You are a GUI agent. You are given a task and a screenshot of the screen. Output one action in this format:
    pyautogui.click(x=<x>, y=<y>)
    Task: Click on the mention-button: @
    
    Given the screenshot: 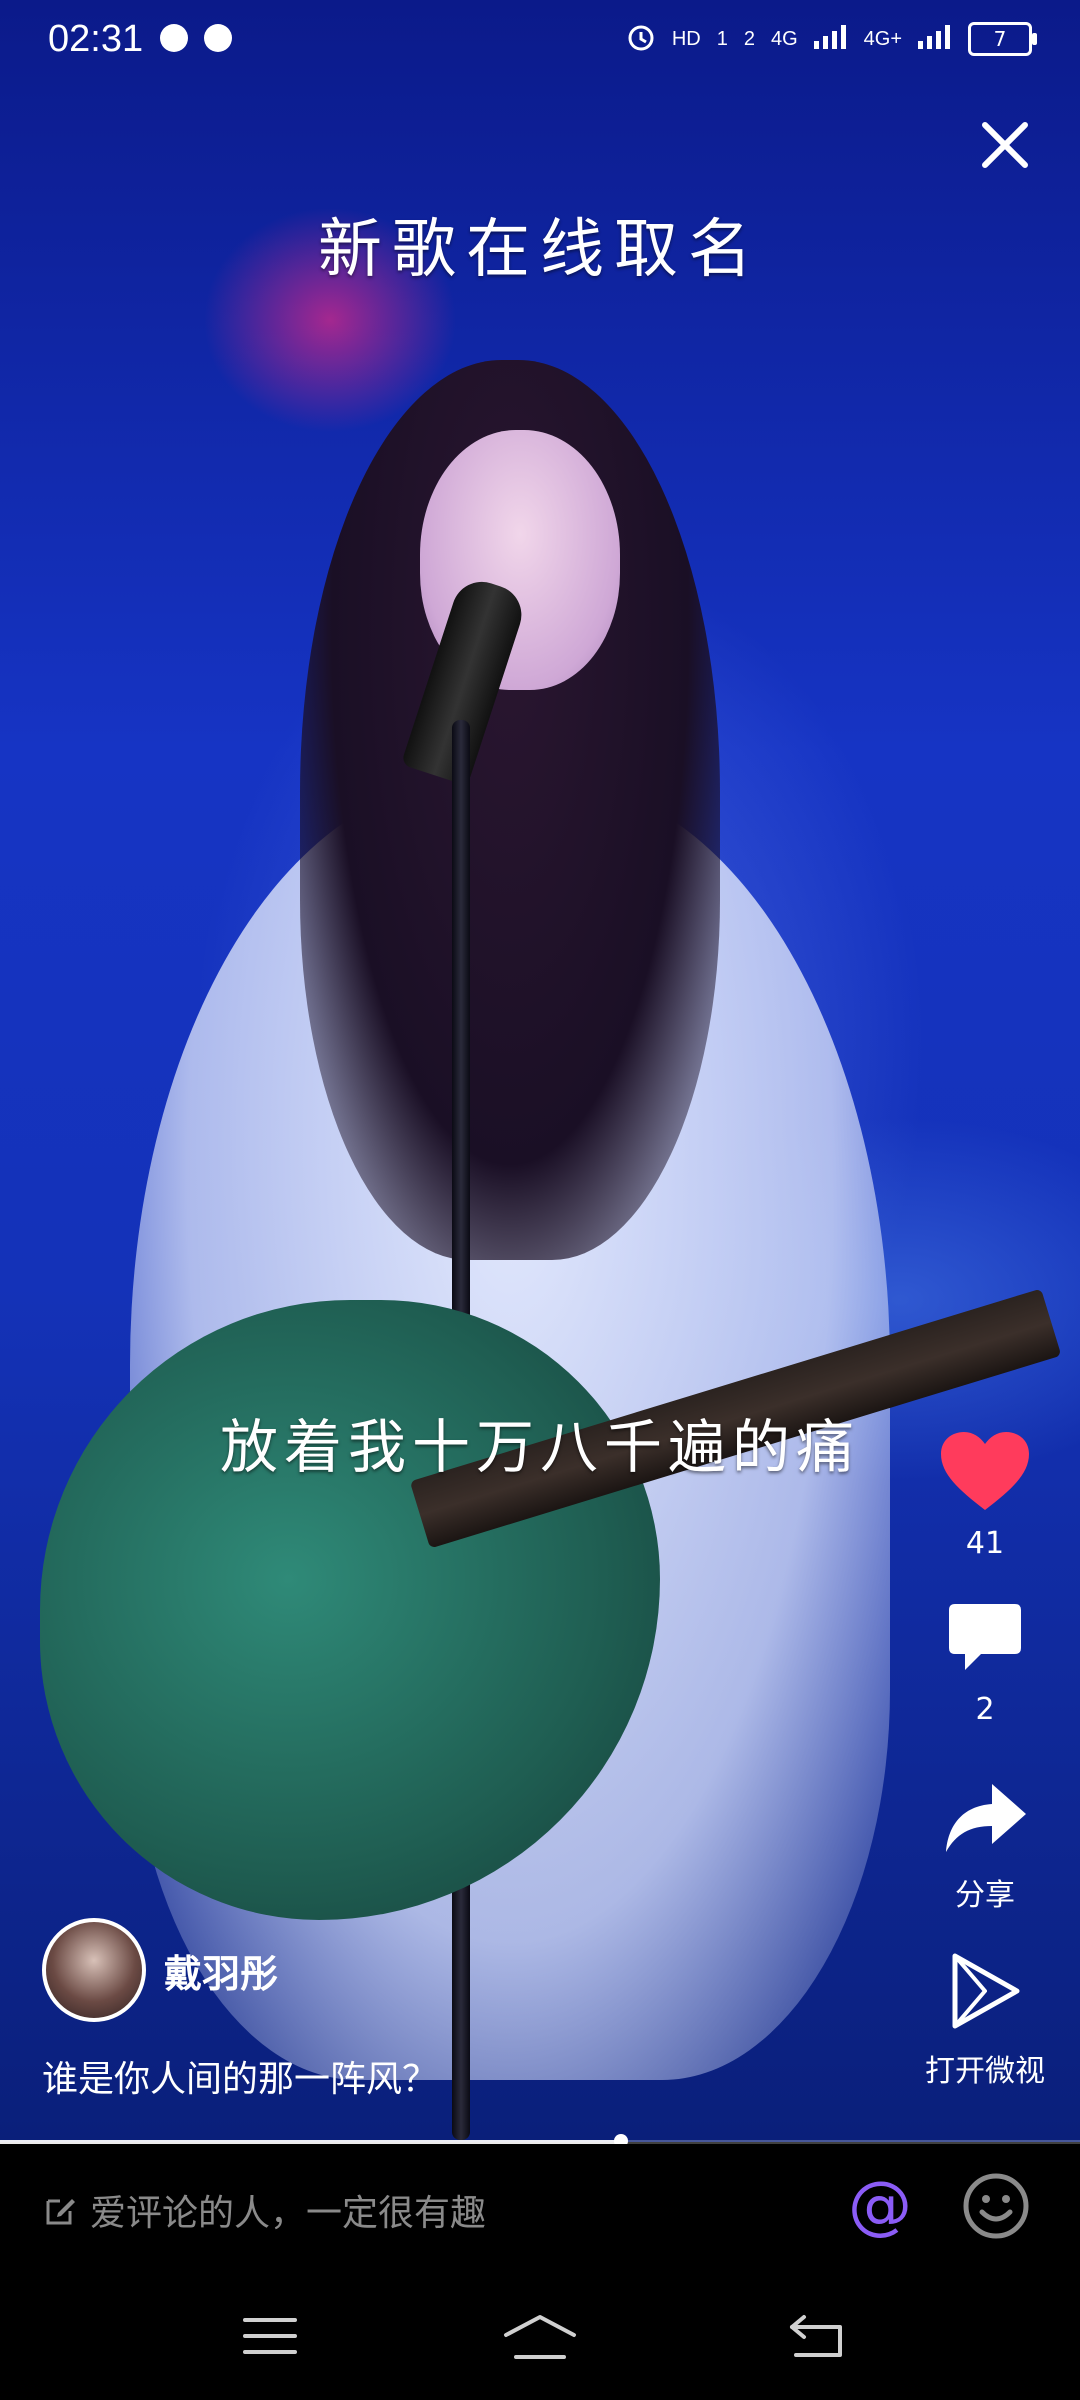 What is the action you would take?
    pyautogui.click(x=880, y=2206)
    